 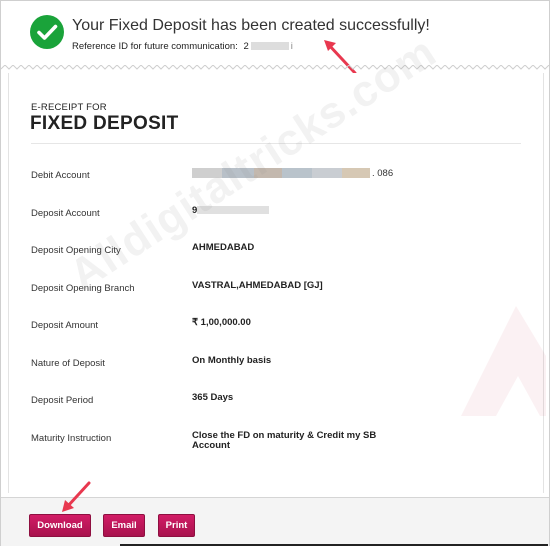 I want to click on detail-row-nature-of-deposit: Nature of Deposit On Monthly basis, so click(x=276, y=366).